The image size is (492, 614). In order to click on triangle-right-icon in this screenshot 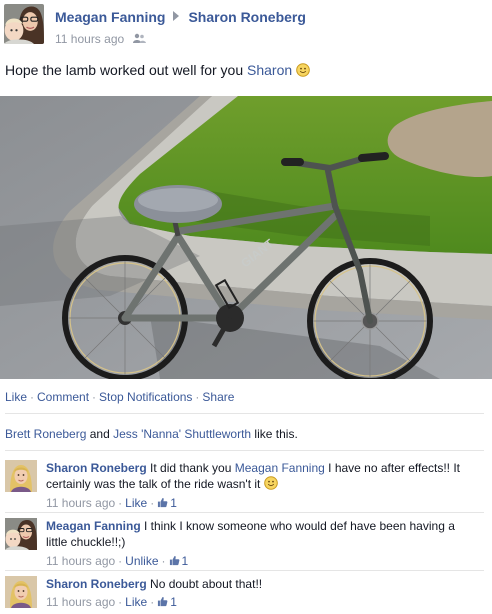, I will do `click(176, 16)`.